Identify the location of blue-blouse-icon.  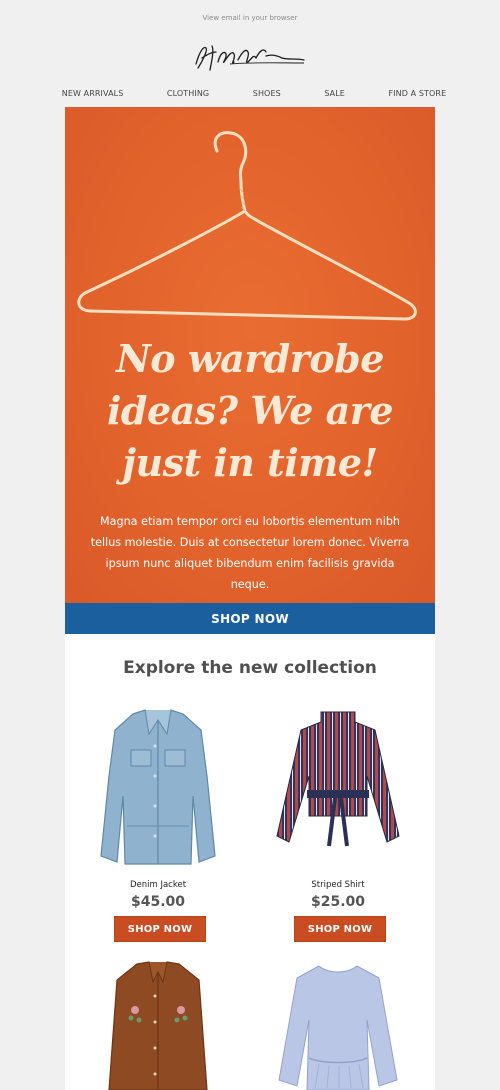
(338, 1027).